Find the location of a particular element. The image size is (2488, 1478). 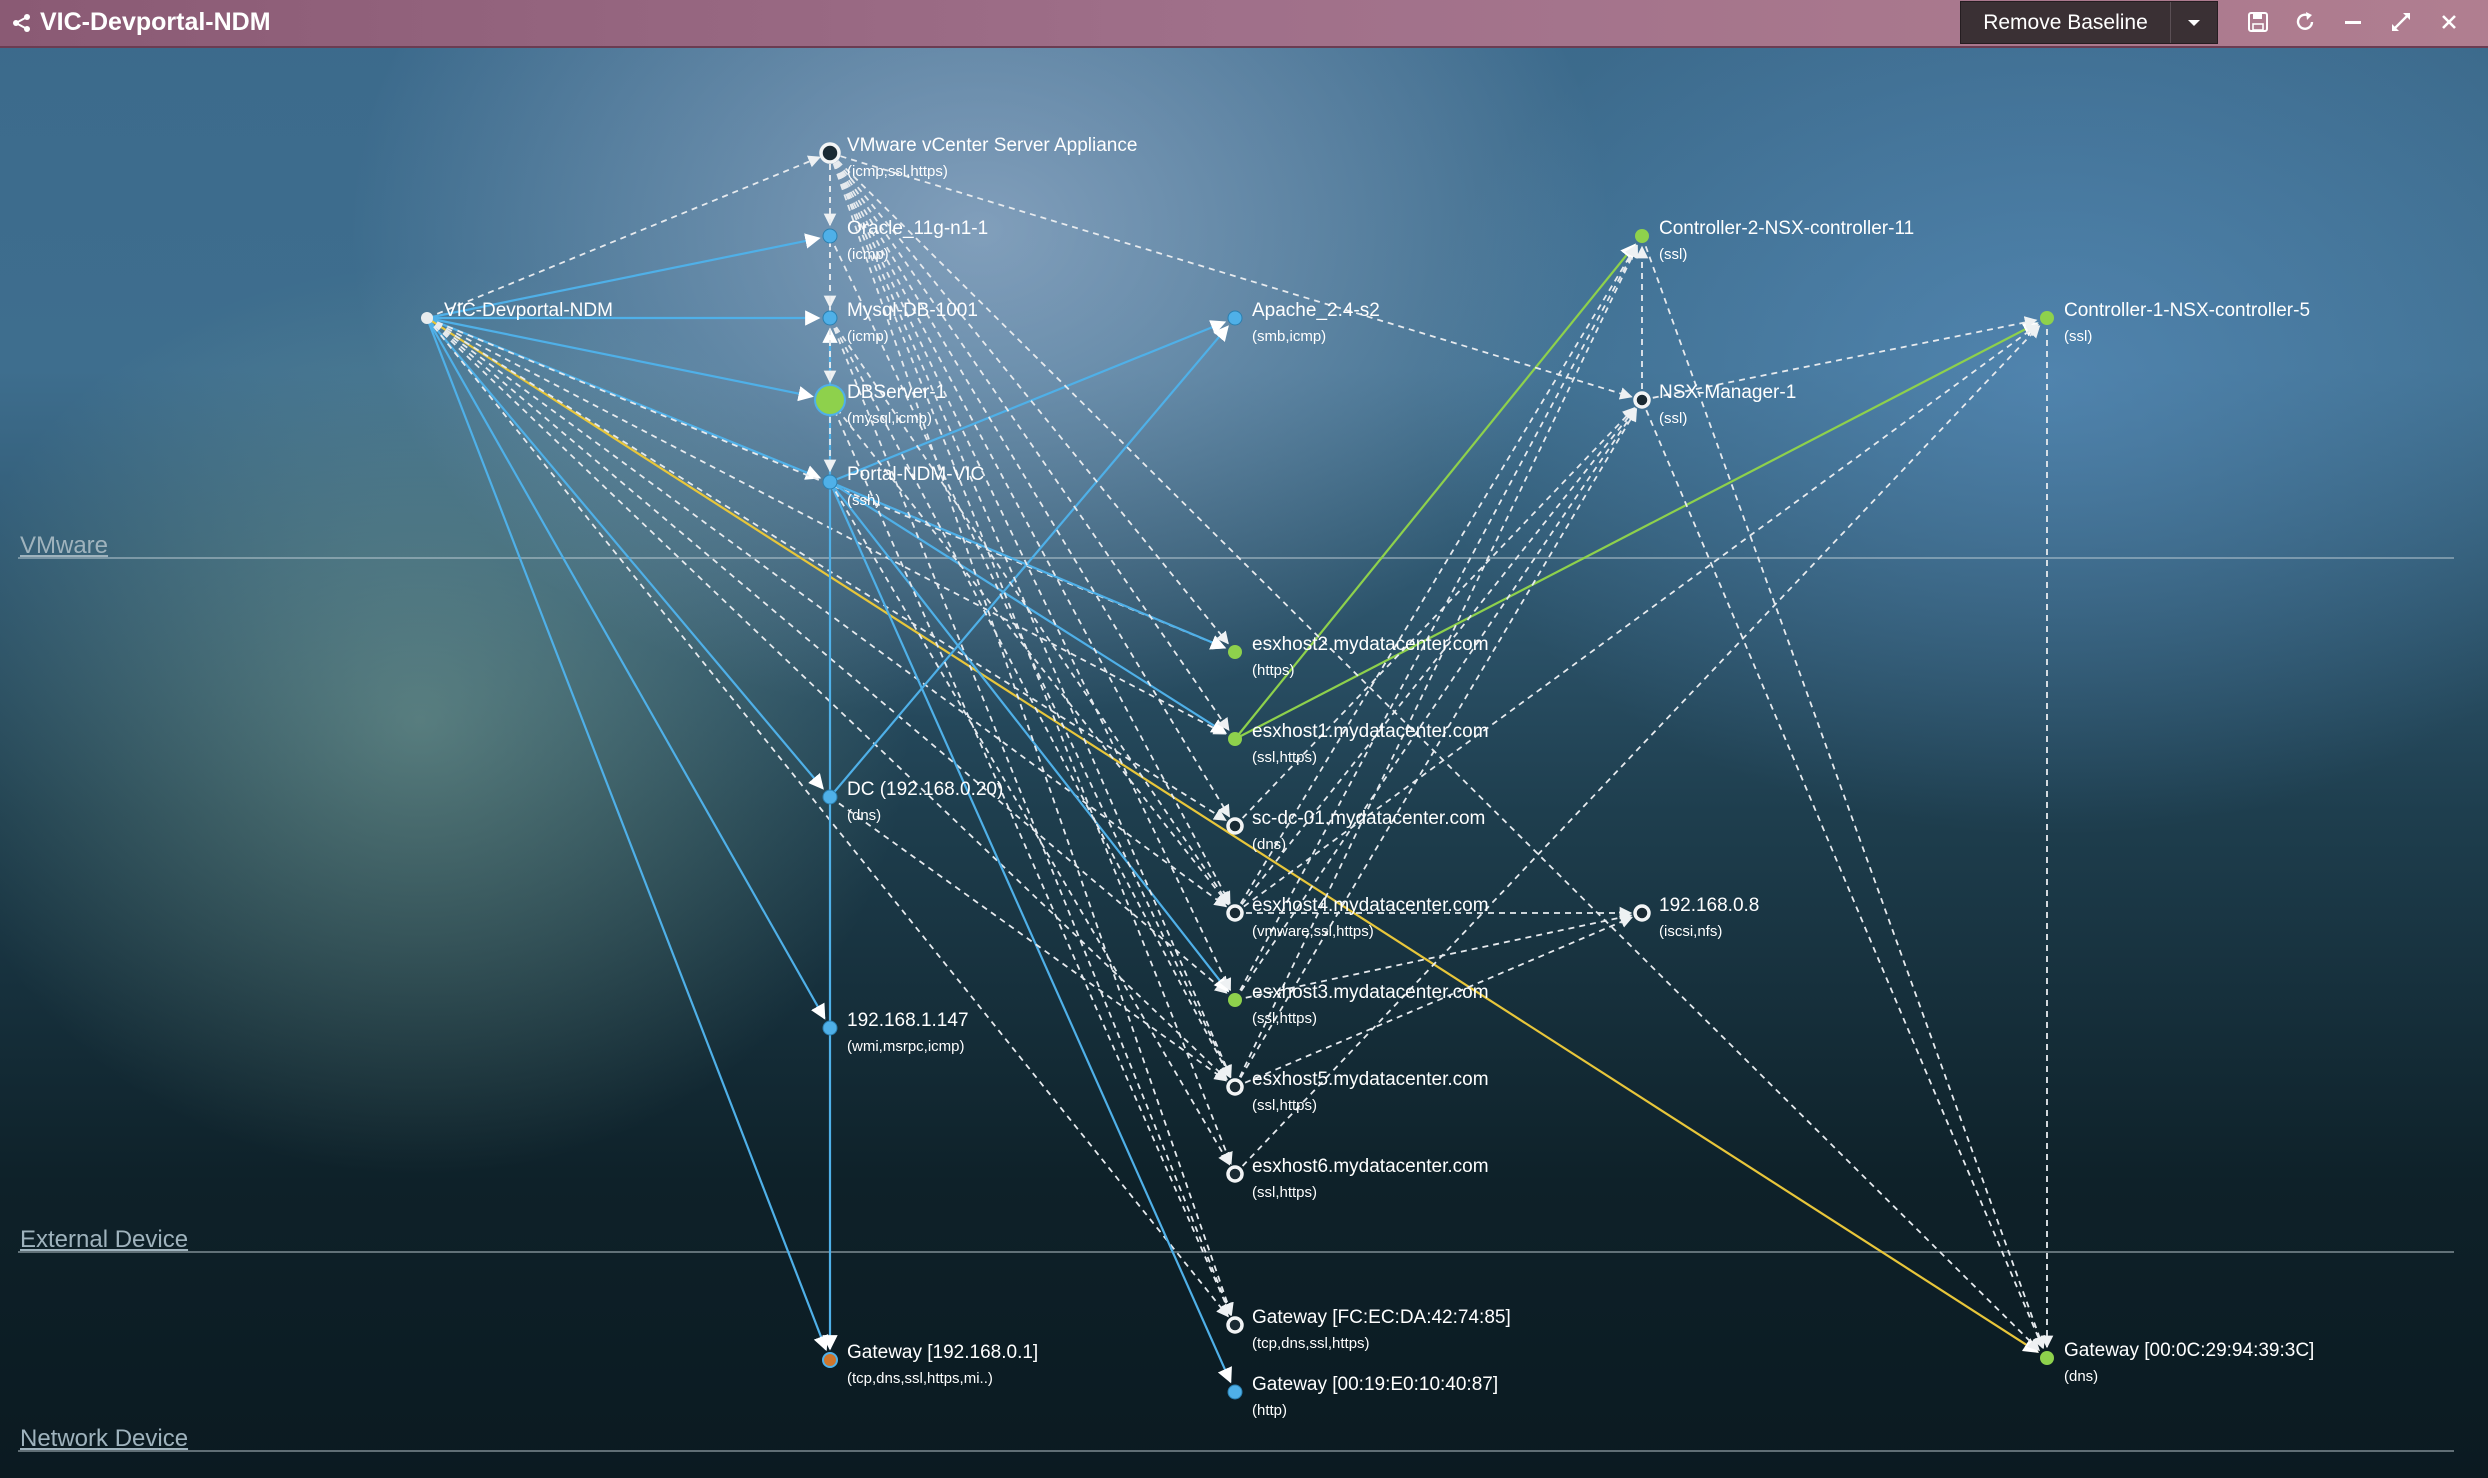

node-nsxmgr: NSX-Manager-1 (ssl) is located at coordinates (1714, 404).